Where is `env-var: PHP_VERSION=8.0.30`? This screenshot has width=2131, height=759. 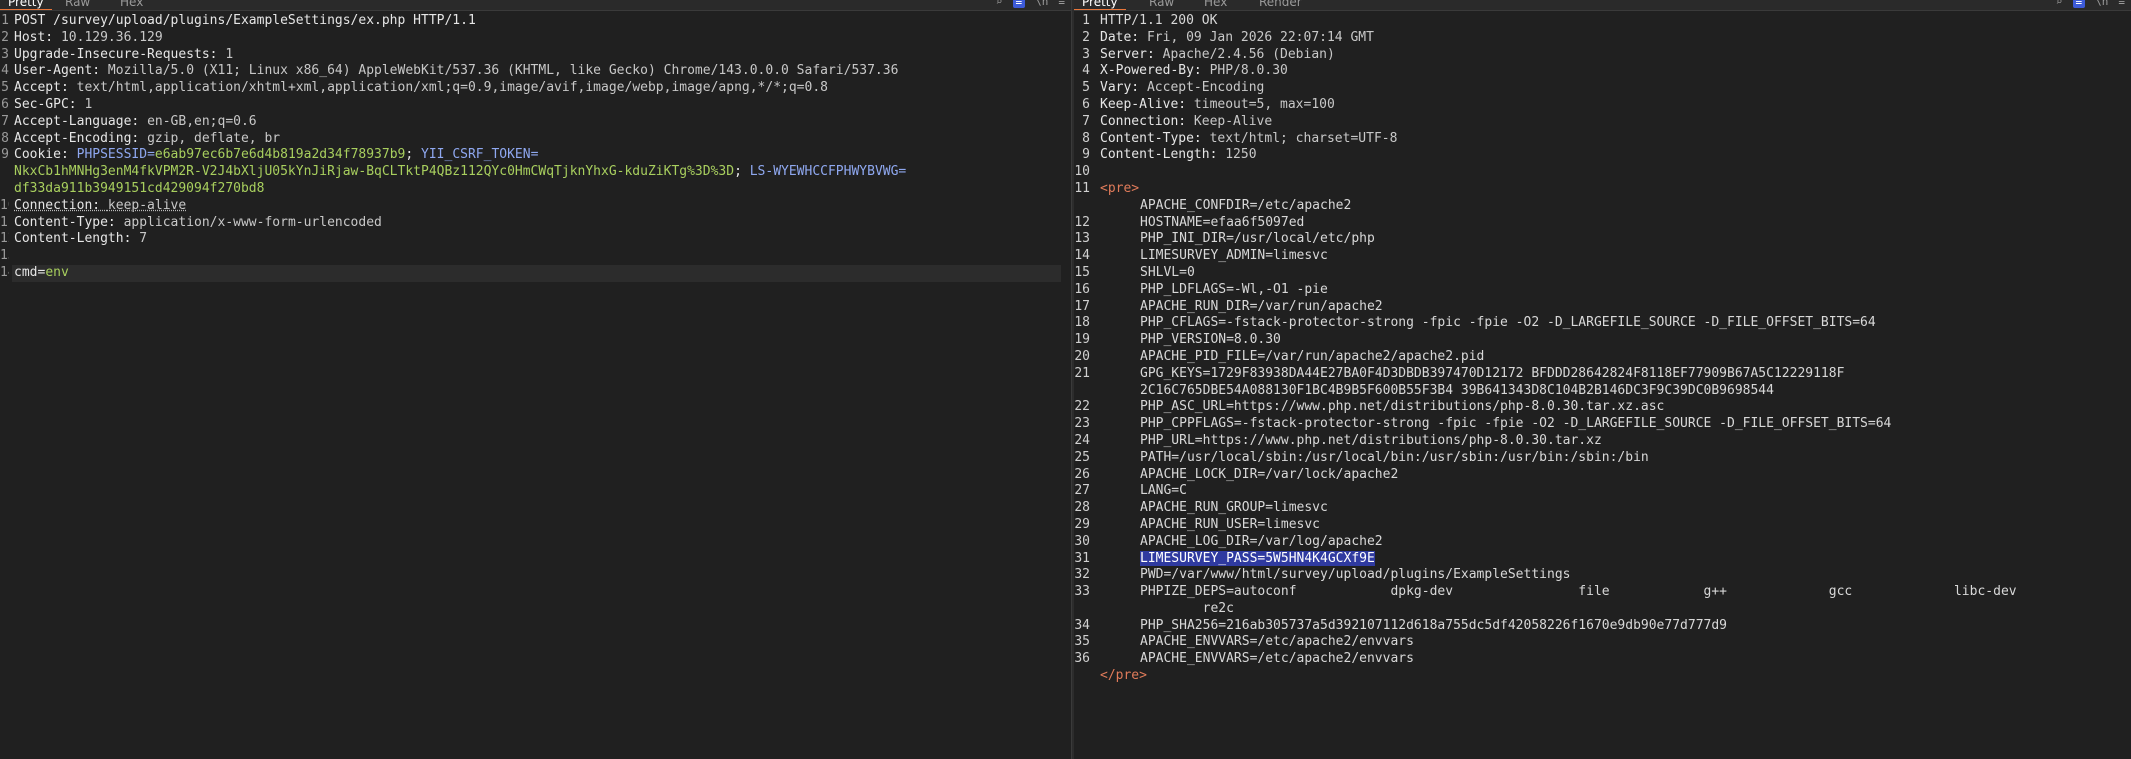 env-var: PHP_VERSION=8.0.30 is located at coordinates (1210, 340).